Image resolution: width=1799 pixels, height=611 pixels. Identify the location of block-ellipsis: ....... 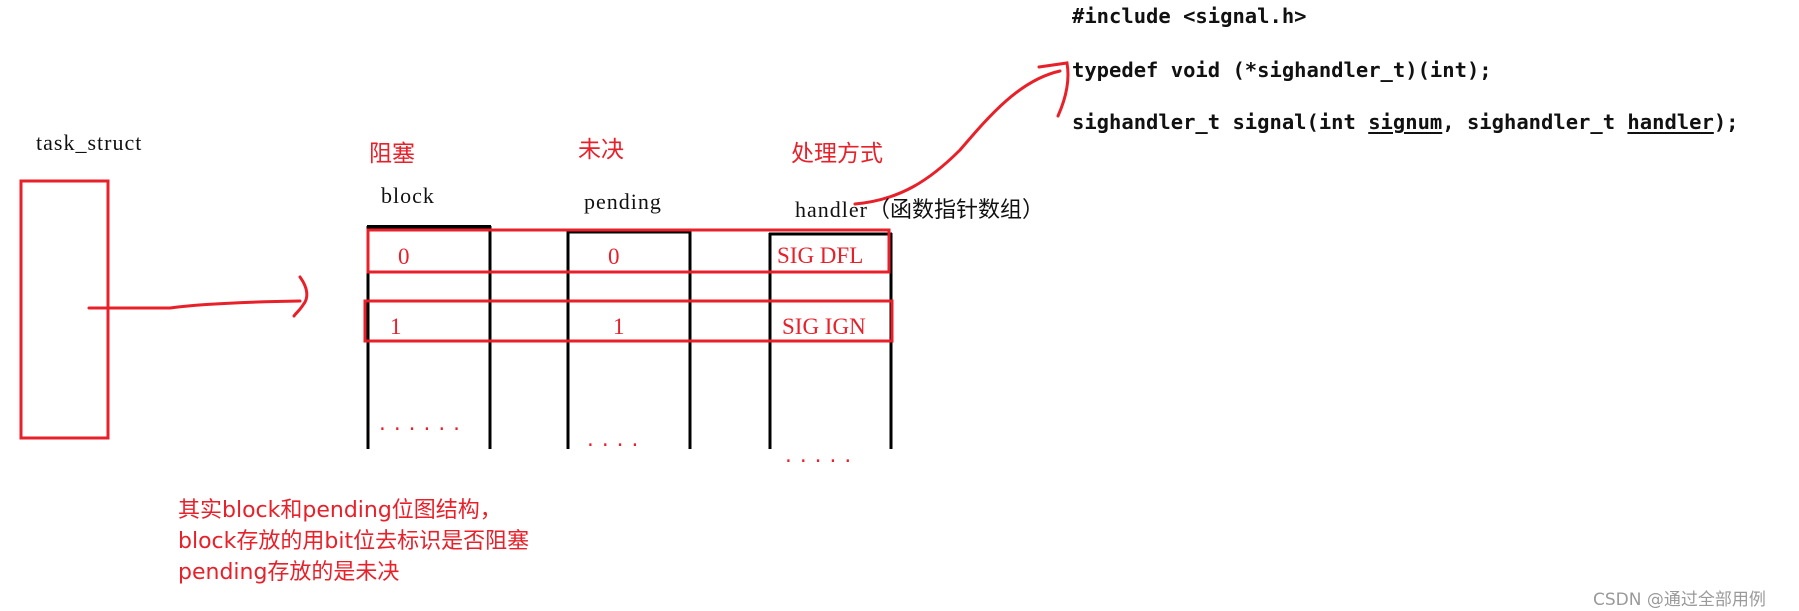
(422, 424).